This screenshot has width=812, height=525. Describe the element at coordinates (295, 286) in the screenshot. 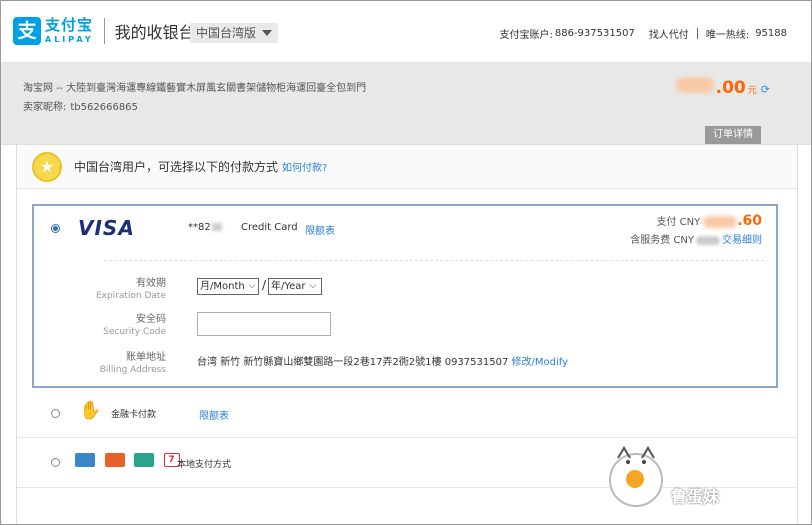

I see `expiry-year-select: 年/Year ⌵` at that location.